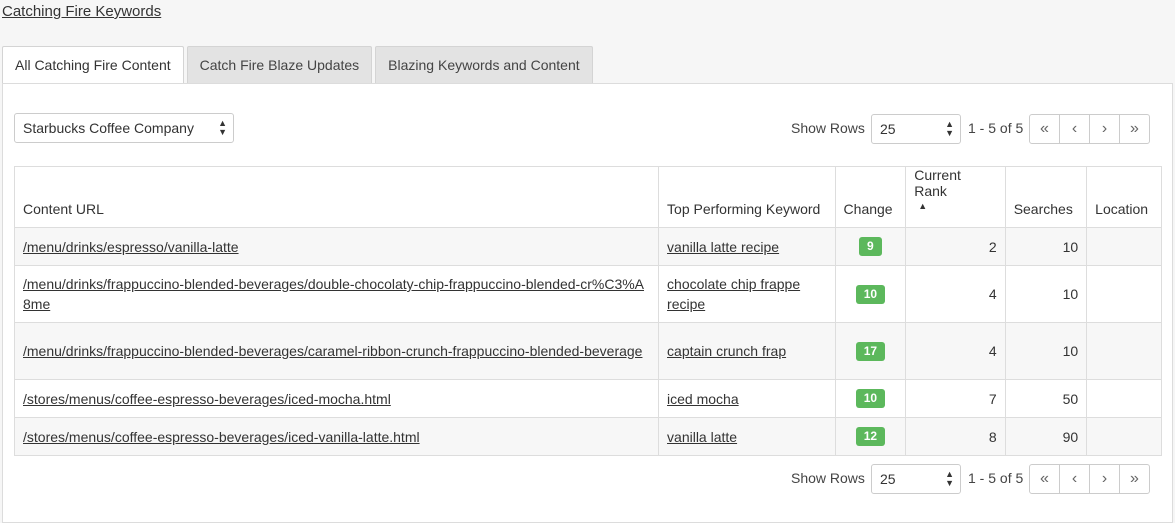 This screenshot has height=523, width=1175. What do you see at coordinates (723, 247) in the screenshot?
I see `keyword-link: vanilla latte recipe` at bounding box center [723, 247].